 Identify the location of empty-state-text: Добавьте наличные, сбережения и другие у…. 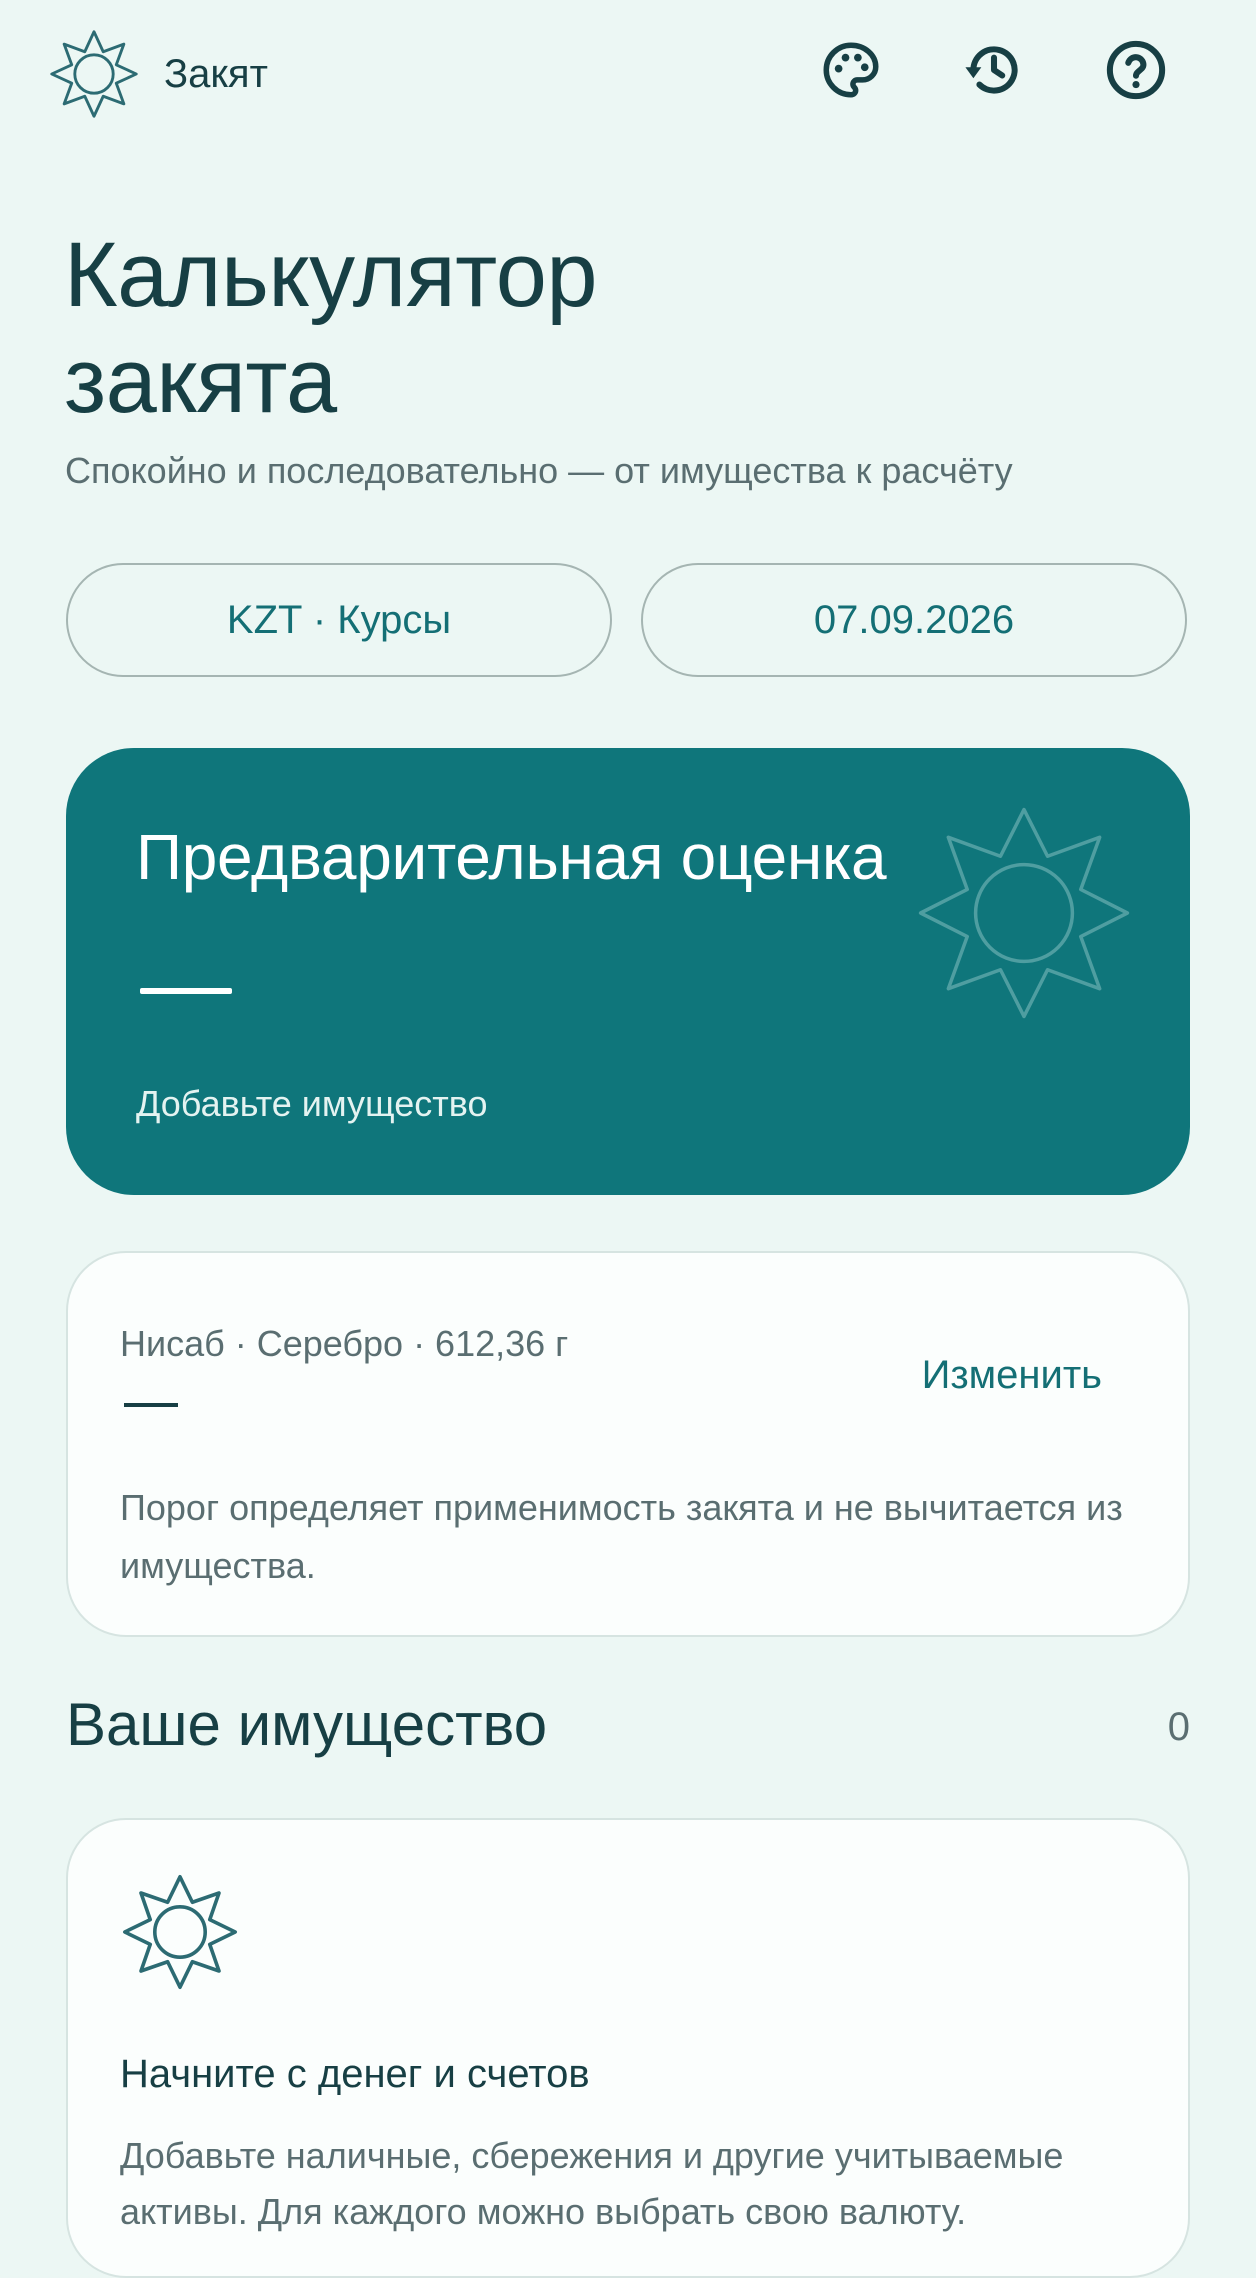
(592, 2183).